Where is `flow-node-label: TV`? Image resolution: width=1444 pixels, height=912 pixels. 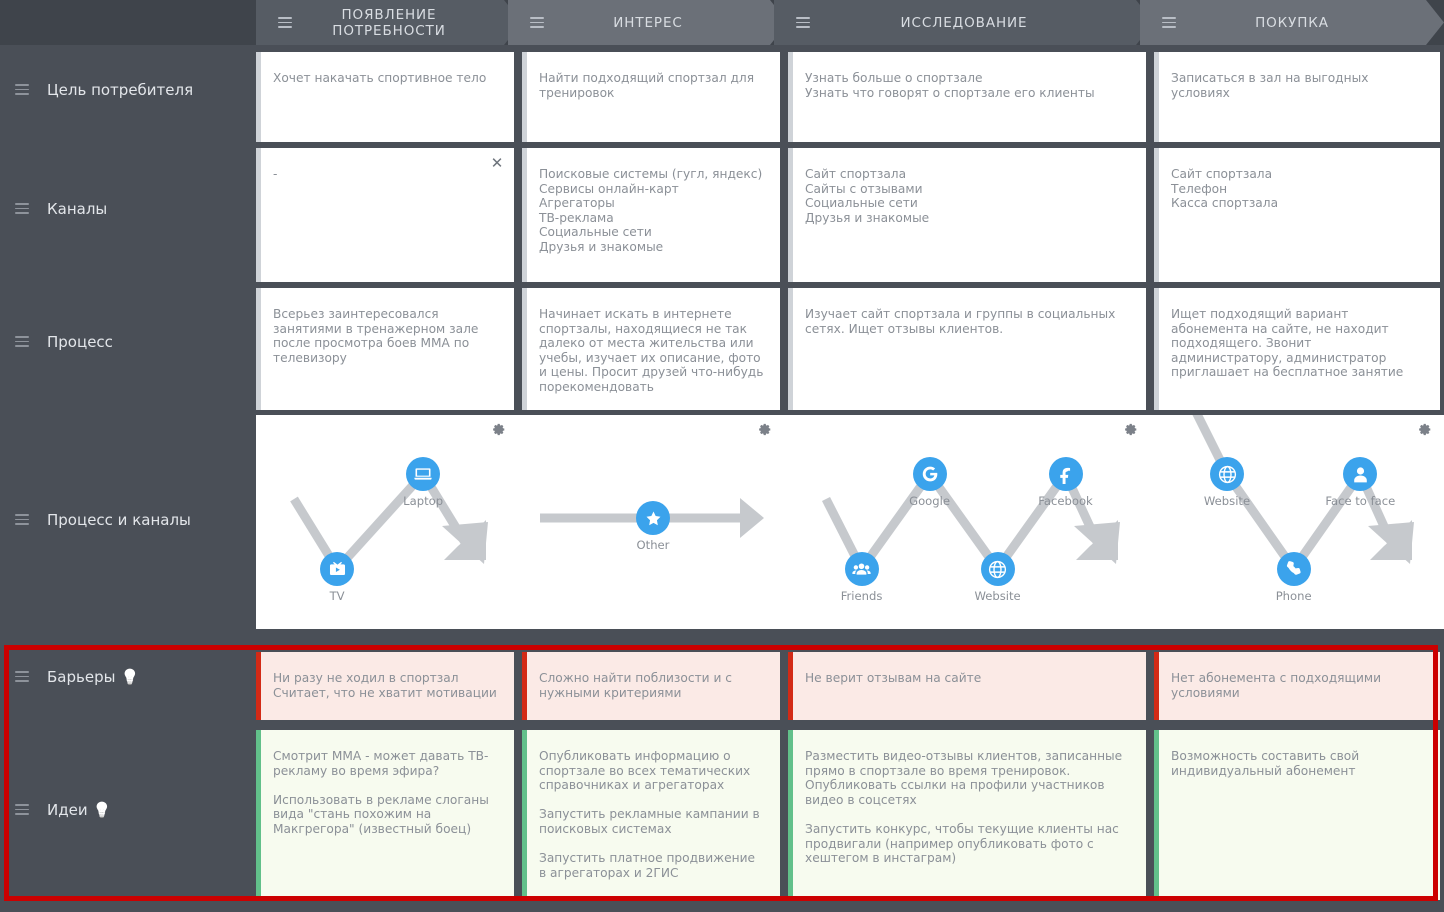 flow-node-label: TV is located at coordinates (337, 596).